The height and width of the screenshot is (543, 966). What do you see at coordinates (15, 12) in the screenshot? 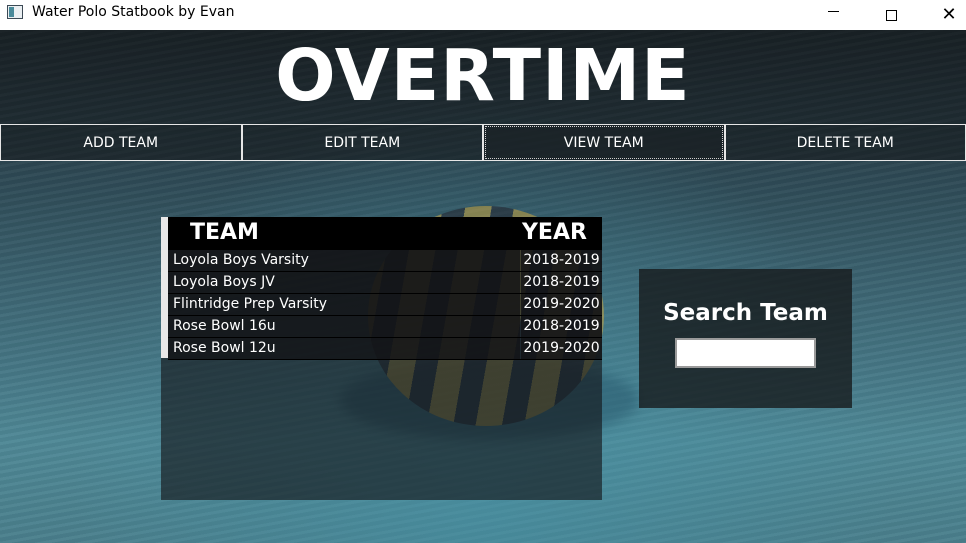
I see `app-icon` at bounding box center [15, 12].